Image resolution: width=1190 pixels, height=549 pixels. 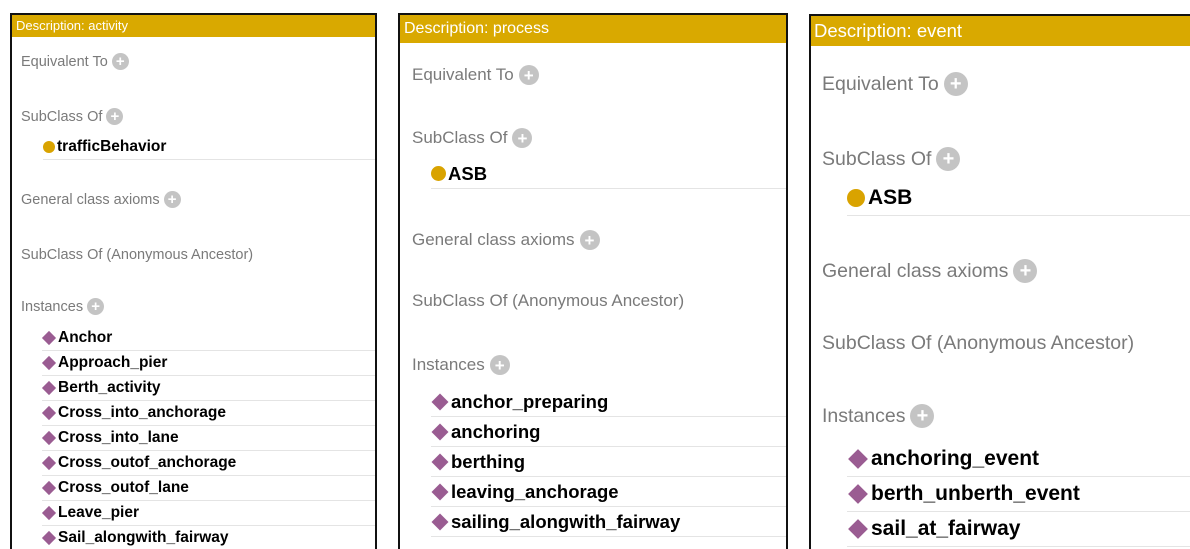 I want to click on instance-item: leaving_anchorage, so click(x=608, y=492).